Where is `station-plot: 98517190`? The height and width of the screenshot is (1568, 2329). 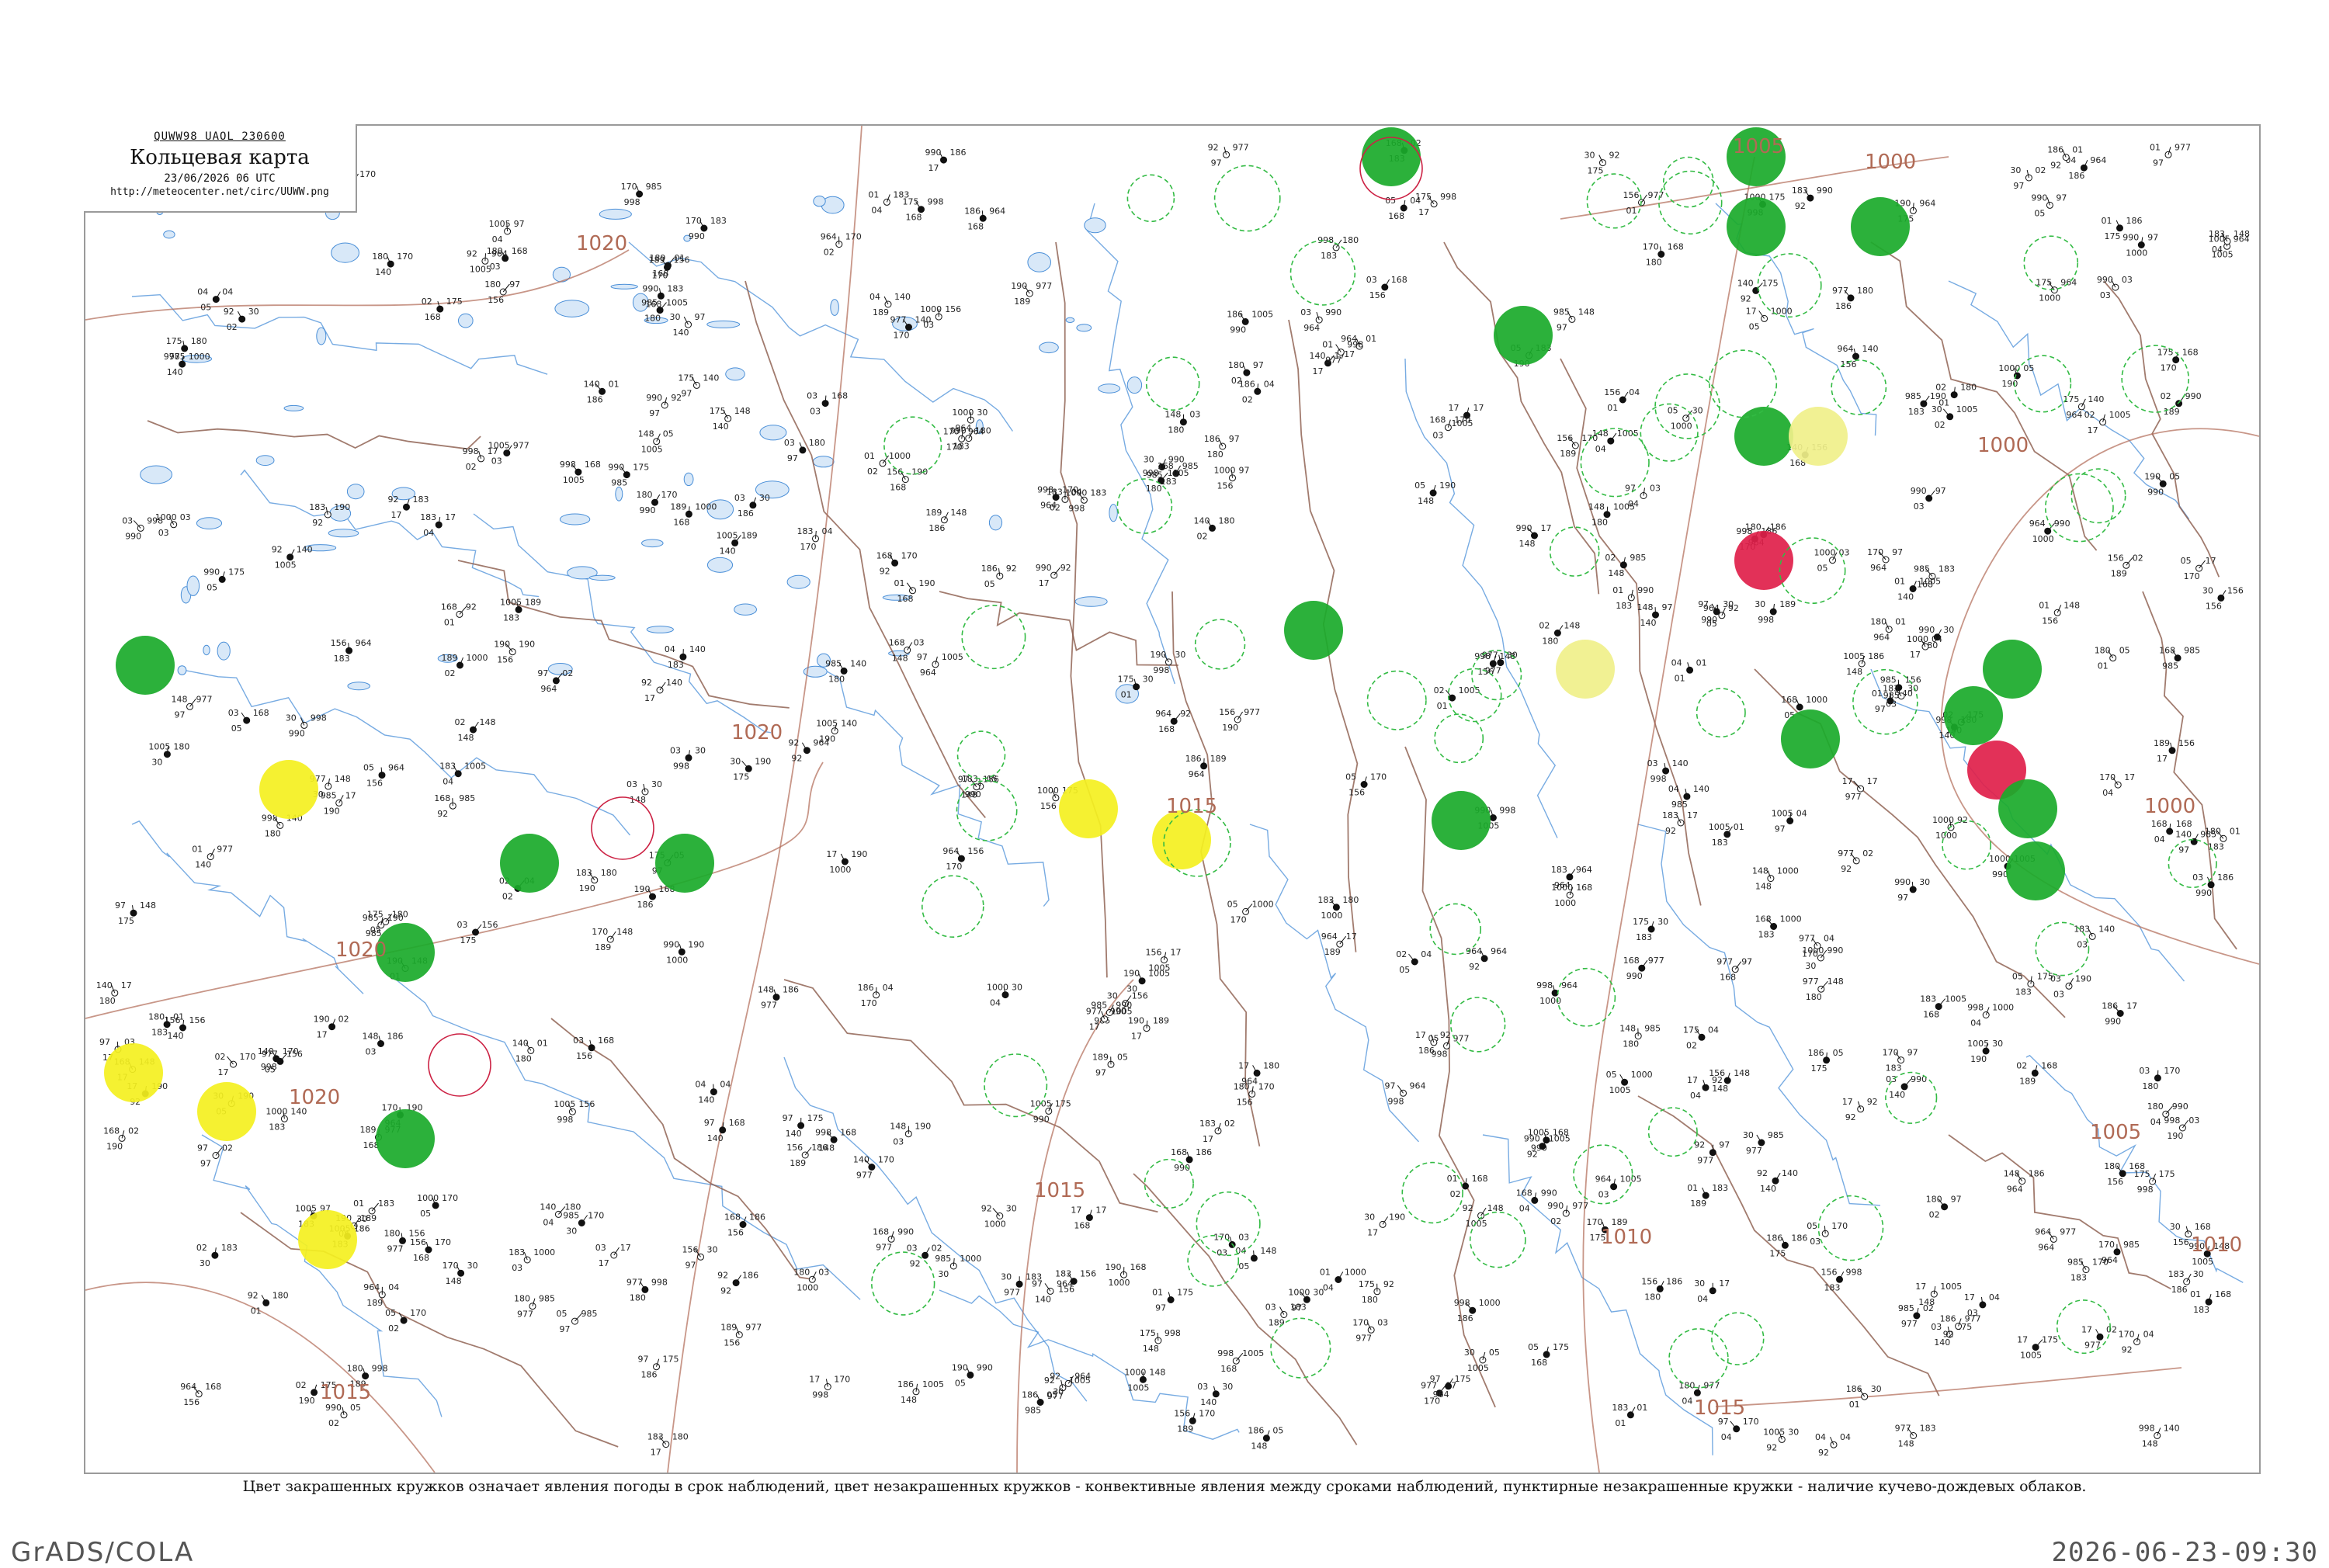 station-plot: 98517190 is located at coordinates (338, 803).